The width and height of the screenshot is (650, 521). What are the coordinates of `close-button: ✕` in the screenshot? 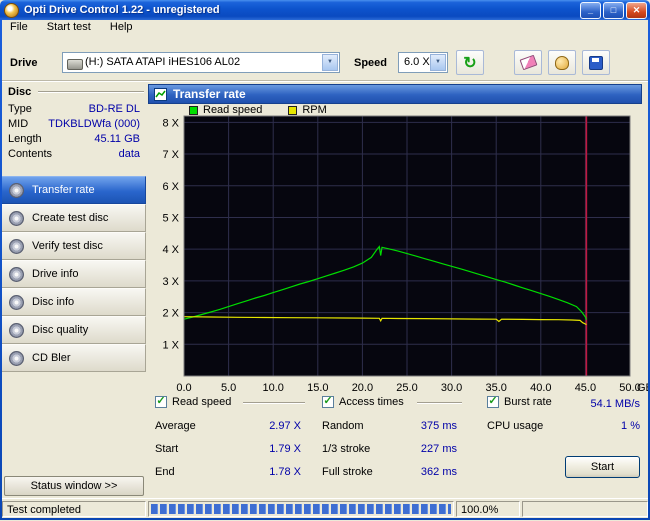 It's located at (636, 10).